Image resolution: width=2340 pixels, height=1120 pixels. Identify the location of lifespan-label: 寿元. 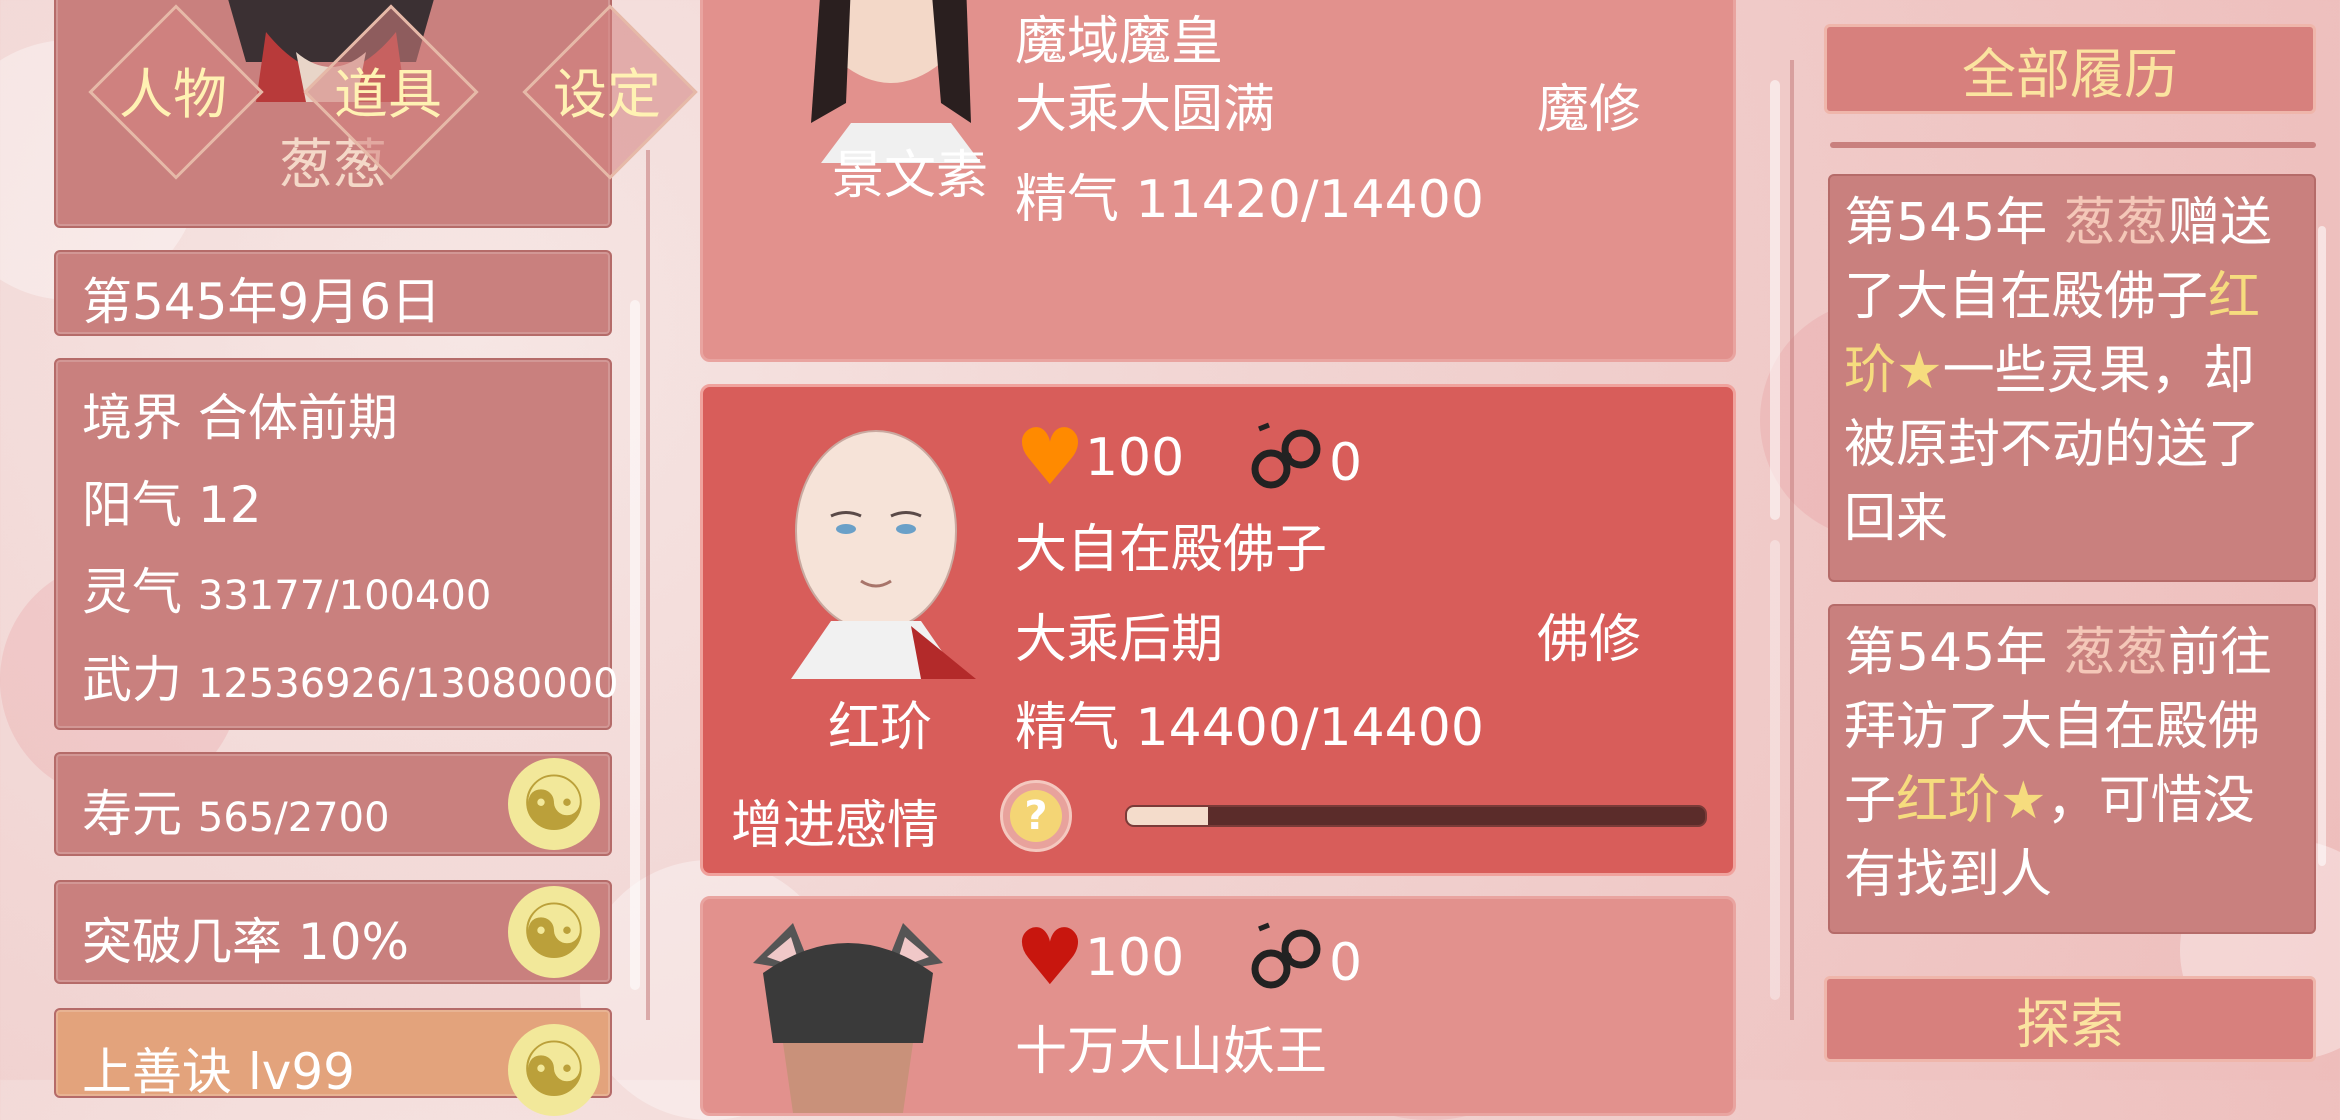
(132, 814).